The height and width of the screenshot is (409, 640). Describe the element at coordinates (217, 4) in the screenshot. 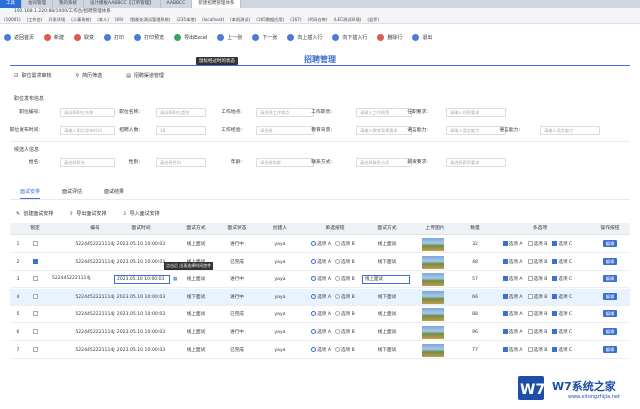

I see `browser-tab: 新建招聘管理体系` at that location.